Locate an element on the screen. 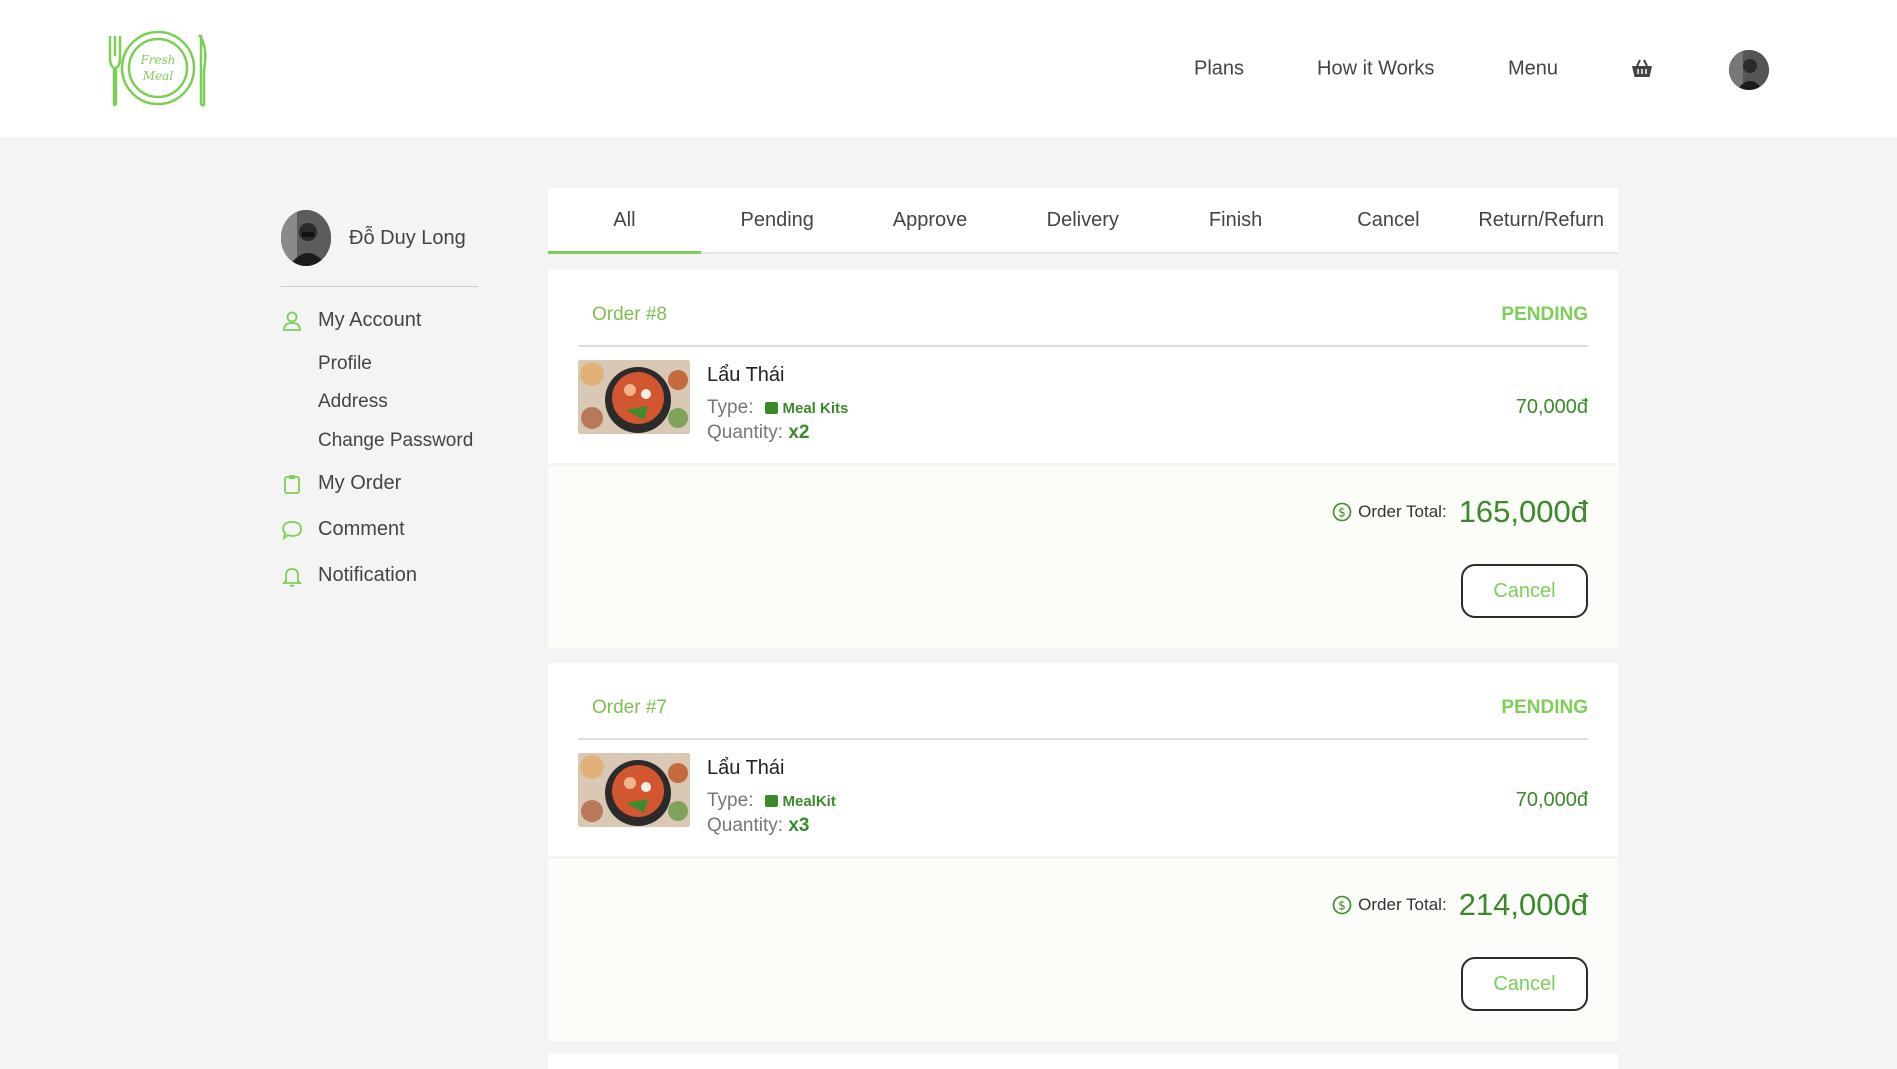 The height and width of the screenshot is (1069, 1897). type-badge: Meal Kits is located at coordinates (806, 408).